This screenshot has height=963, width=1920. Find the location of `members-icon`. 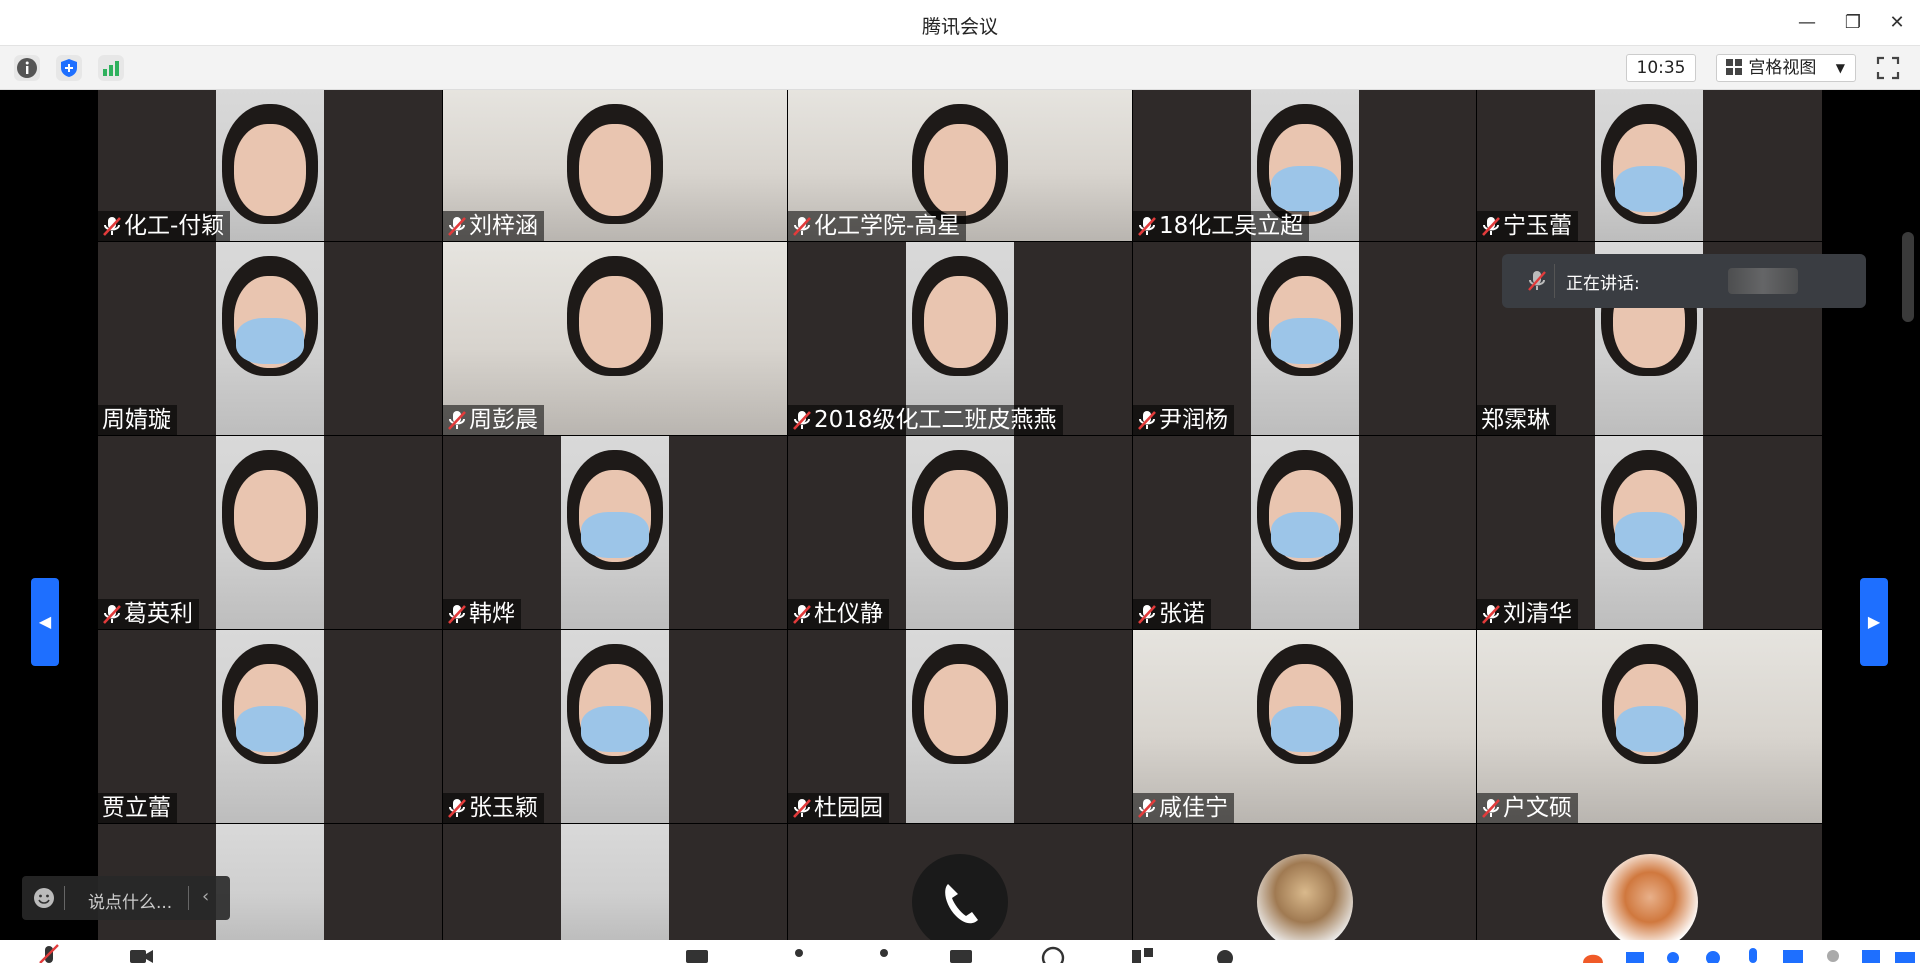

members-icon is located at coordinates (799, 953).